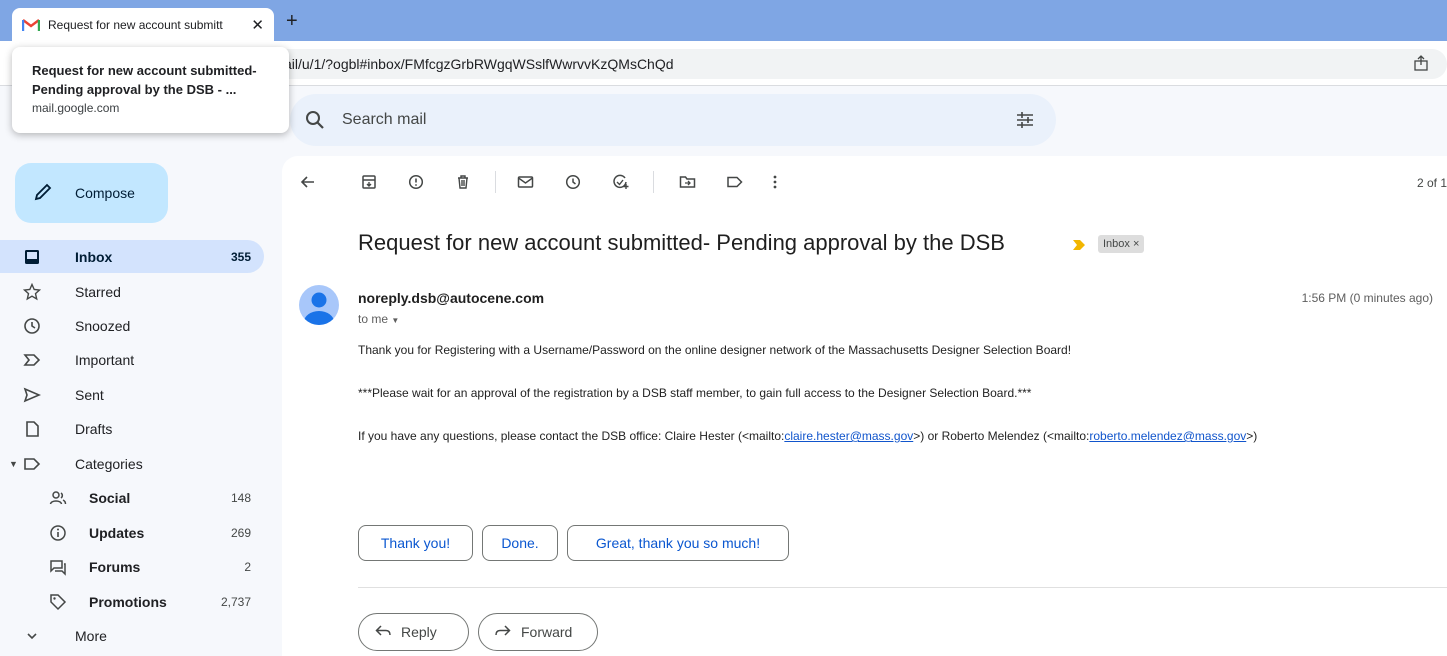 The width and height of the screenshot is (1447, 656). I want to click on more-vert-icon, so click(775, 182).